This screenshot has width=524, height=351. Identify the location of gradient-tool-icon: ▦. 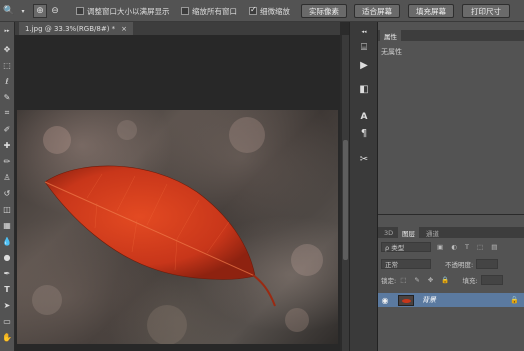
(7, 225).